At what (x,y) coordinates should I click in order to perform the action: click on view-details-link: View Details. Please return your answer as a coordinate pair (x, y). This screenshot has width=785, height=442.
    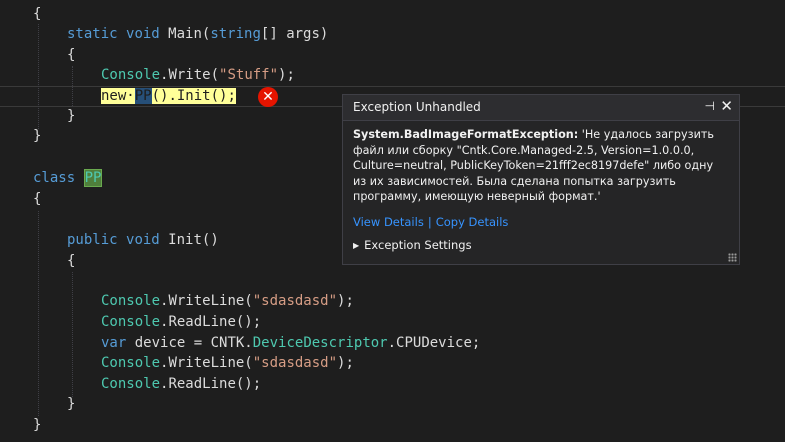
    Looking at the image, I should click on (388, 222).